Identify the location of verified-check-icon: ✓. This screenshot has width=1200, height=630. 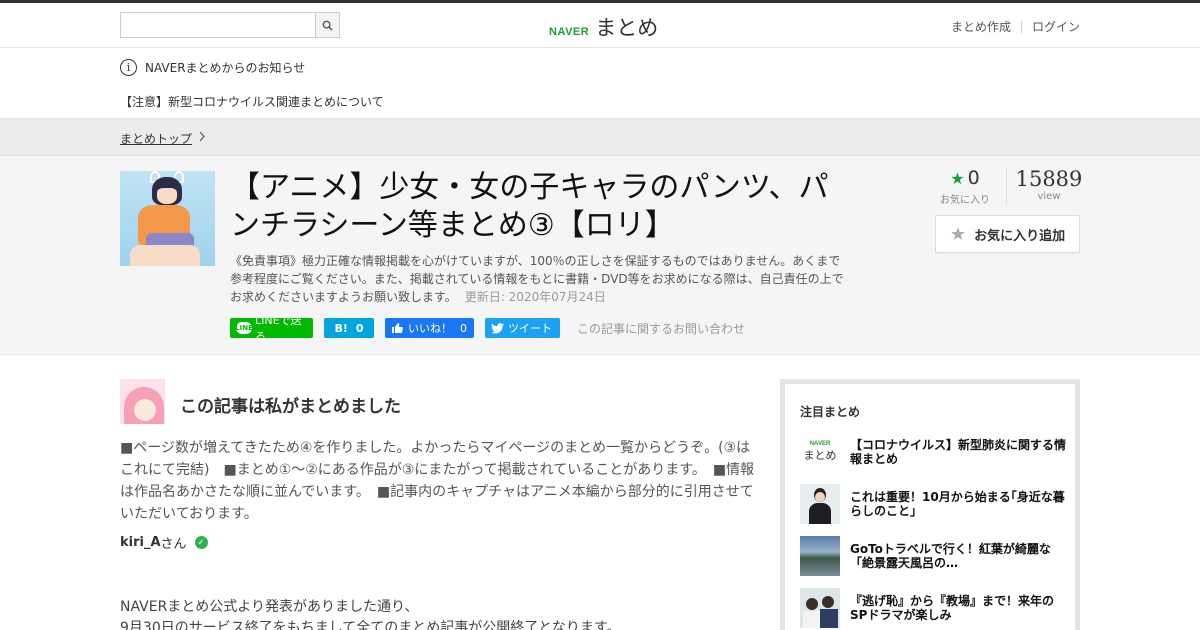
(201, 542).